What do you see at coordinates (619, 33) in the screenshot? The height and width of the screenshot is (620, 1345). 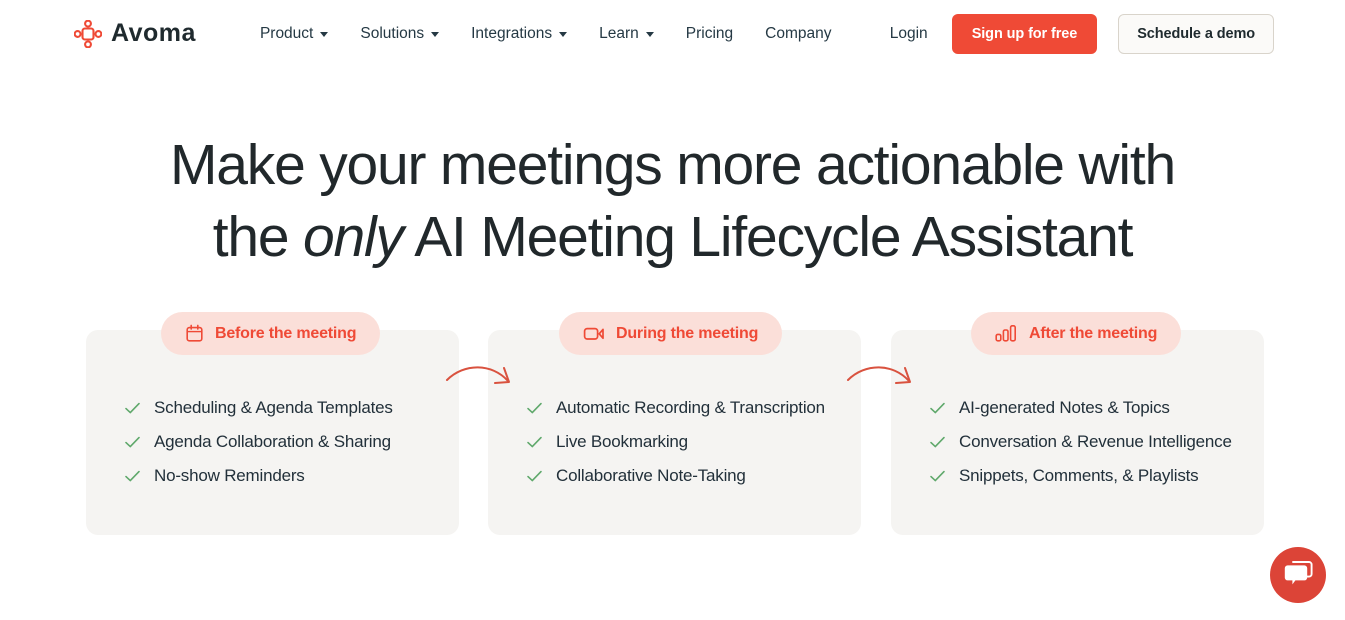 I see `nav-label: Learn` at bounding box center [619, 33].